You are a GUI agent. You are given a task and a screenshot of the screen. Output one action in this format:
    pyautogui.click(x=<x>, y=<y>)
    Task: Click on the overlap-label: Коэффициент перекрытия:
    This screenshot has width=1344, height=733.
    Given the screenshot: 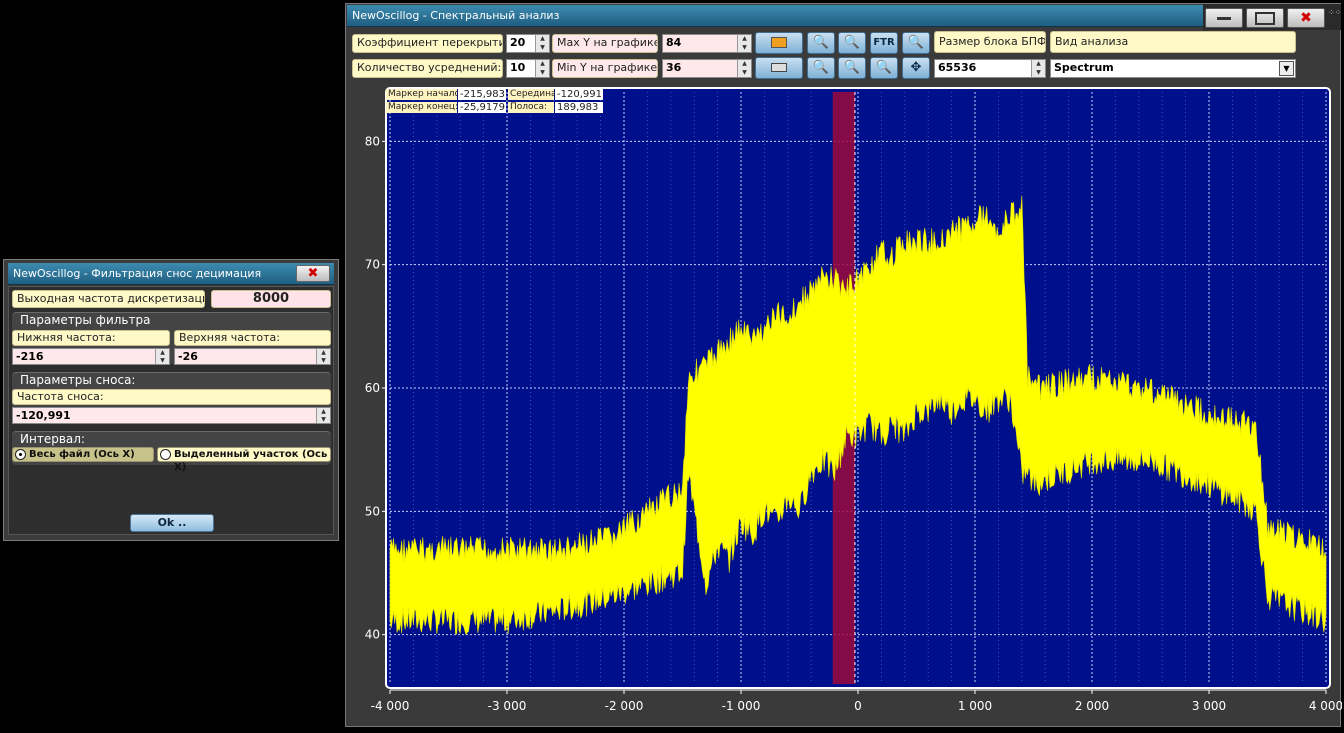 What is the action you would take?
    pyautogui.click(x=427, y=43)
    